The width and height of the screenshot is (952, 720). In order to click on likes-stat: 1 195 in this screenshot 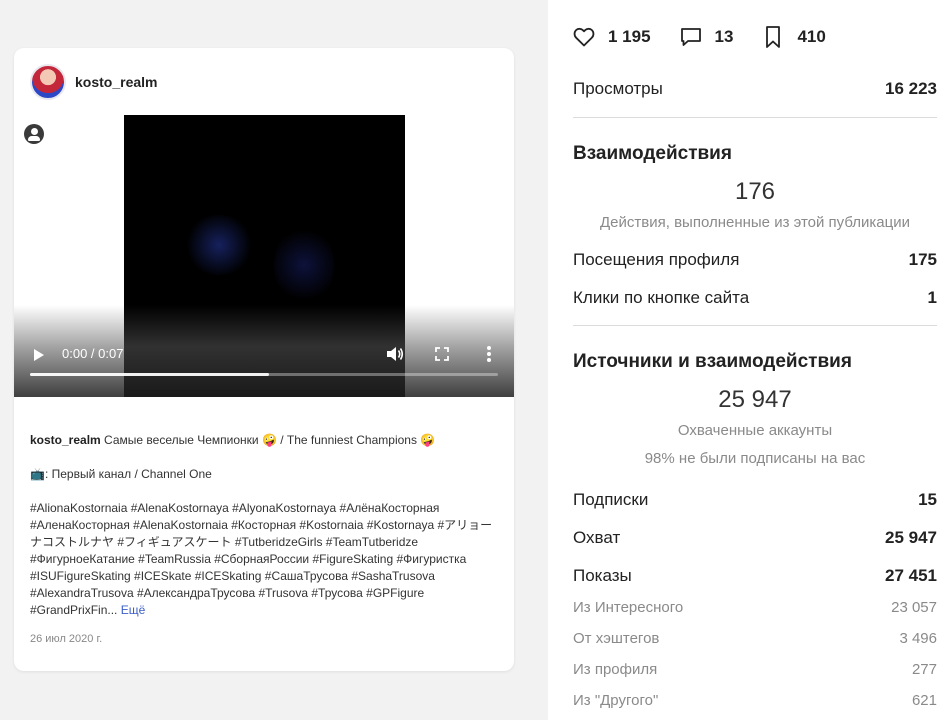, I will do `click(611, 37)`.